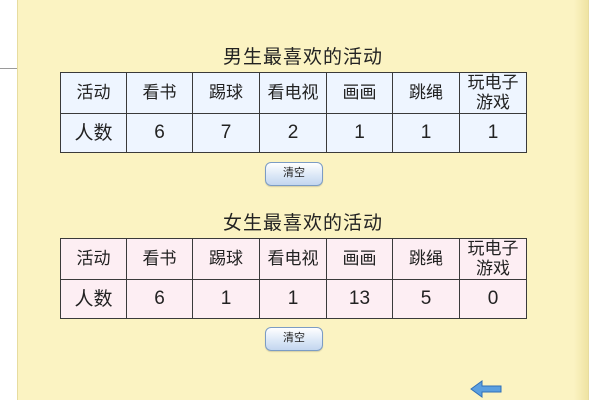 This screenshot has height=400, width=600. I want to click on count-cell: 7, so click(226, 133).